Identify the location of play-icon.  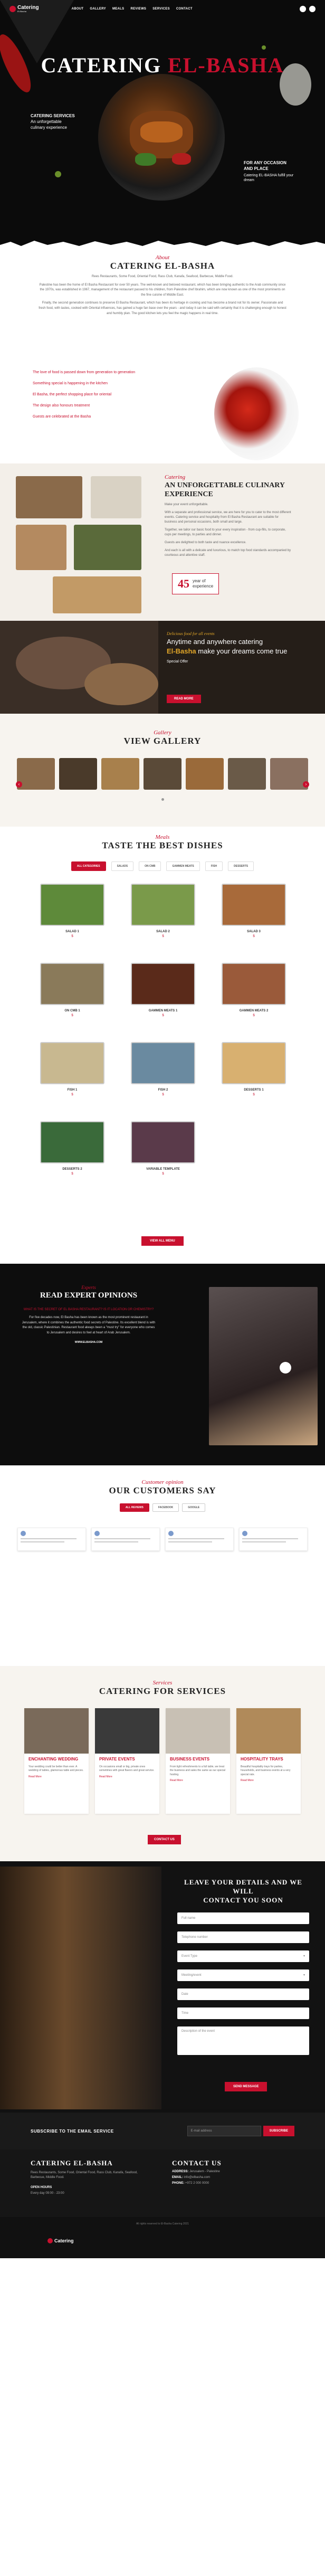
(285, 1368).